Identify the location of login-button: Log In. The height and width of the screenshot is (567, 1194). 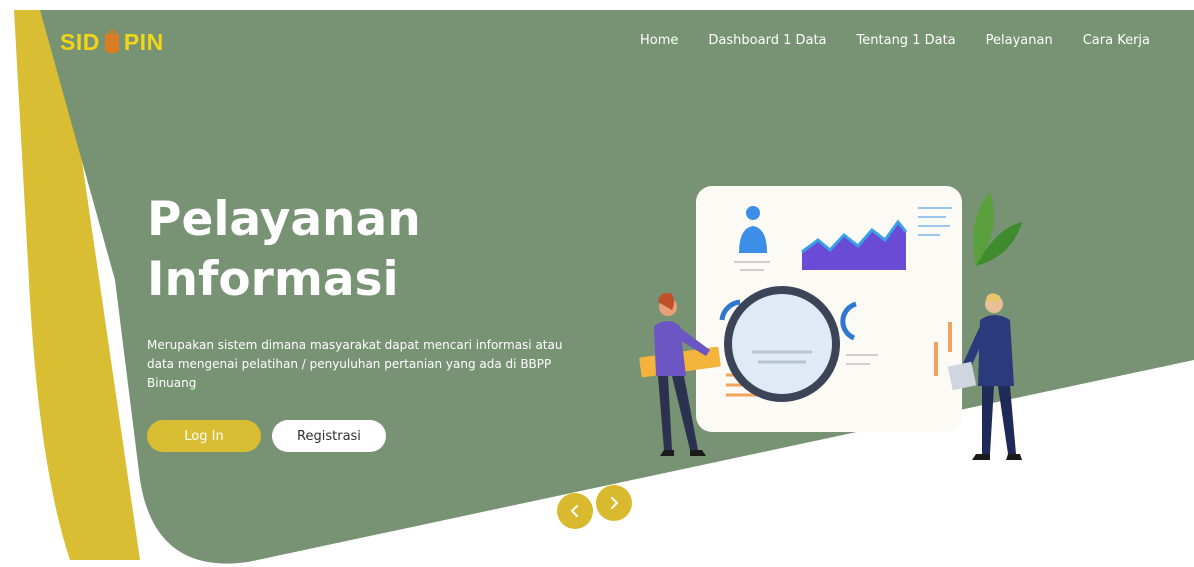
(204, 436).